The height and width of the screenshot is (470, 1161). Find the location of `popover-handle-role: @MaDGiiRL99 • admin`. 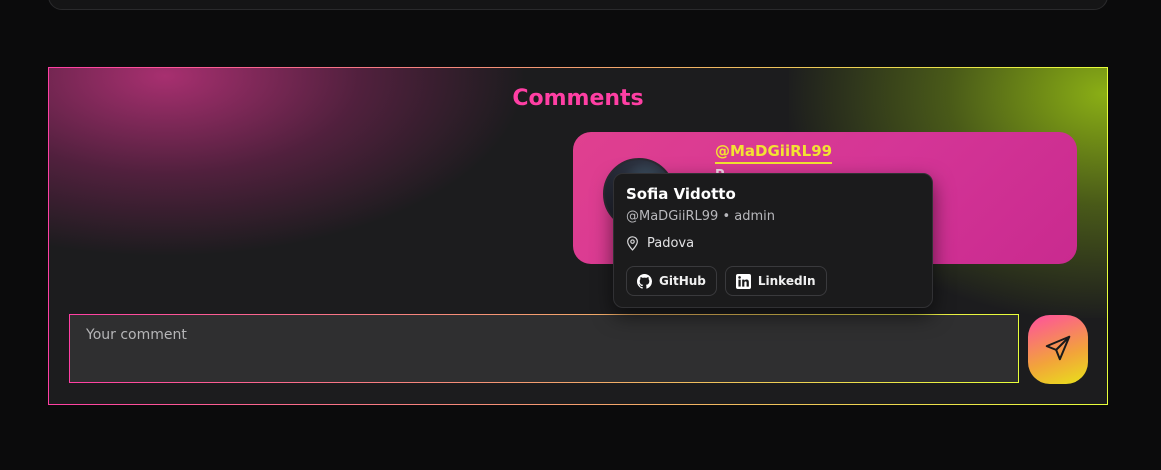

popover-handle-role: @MaDGiiRL99 • admin is located at coordinates (700, 216).